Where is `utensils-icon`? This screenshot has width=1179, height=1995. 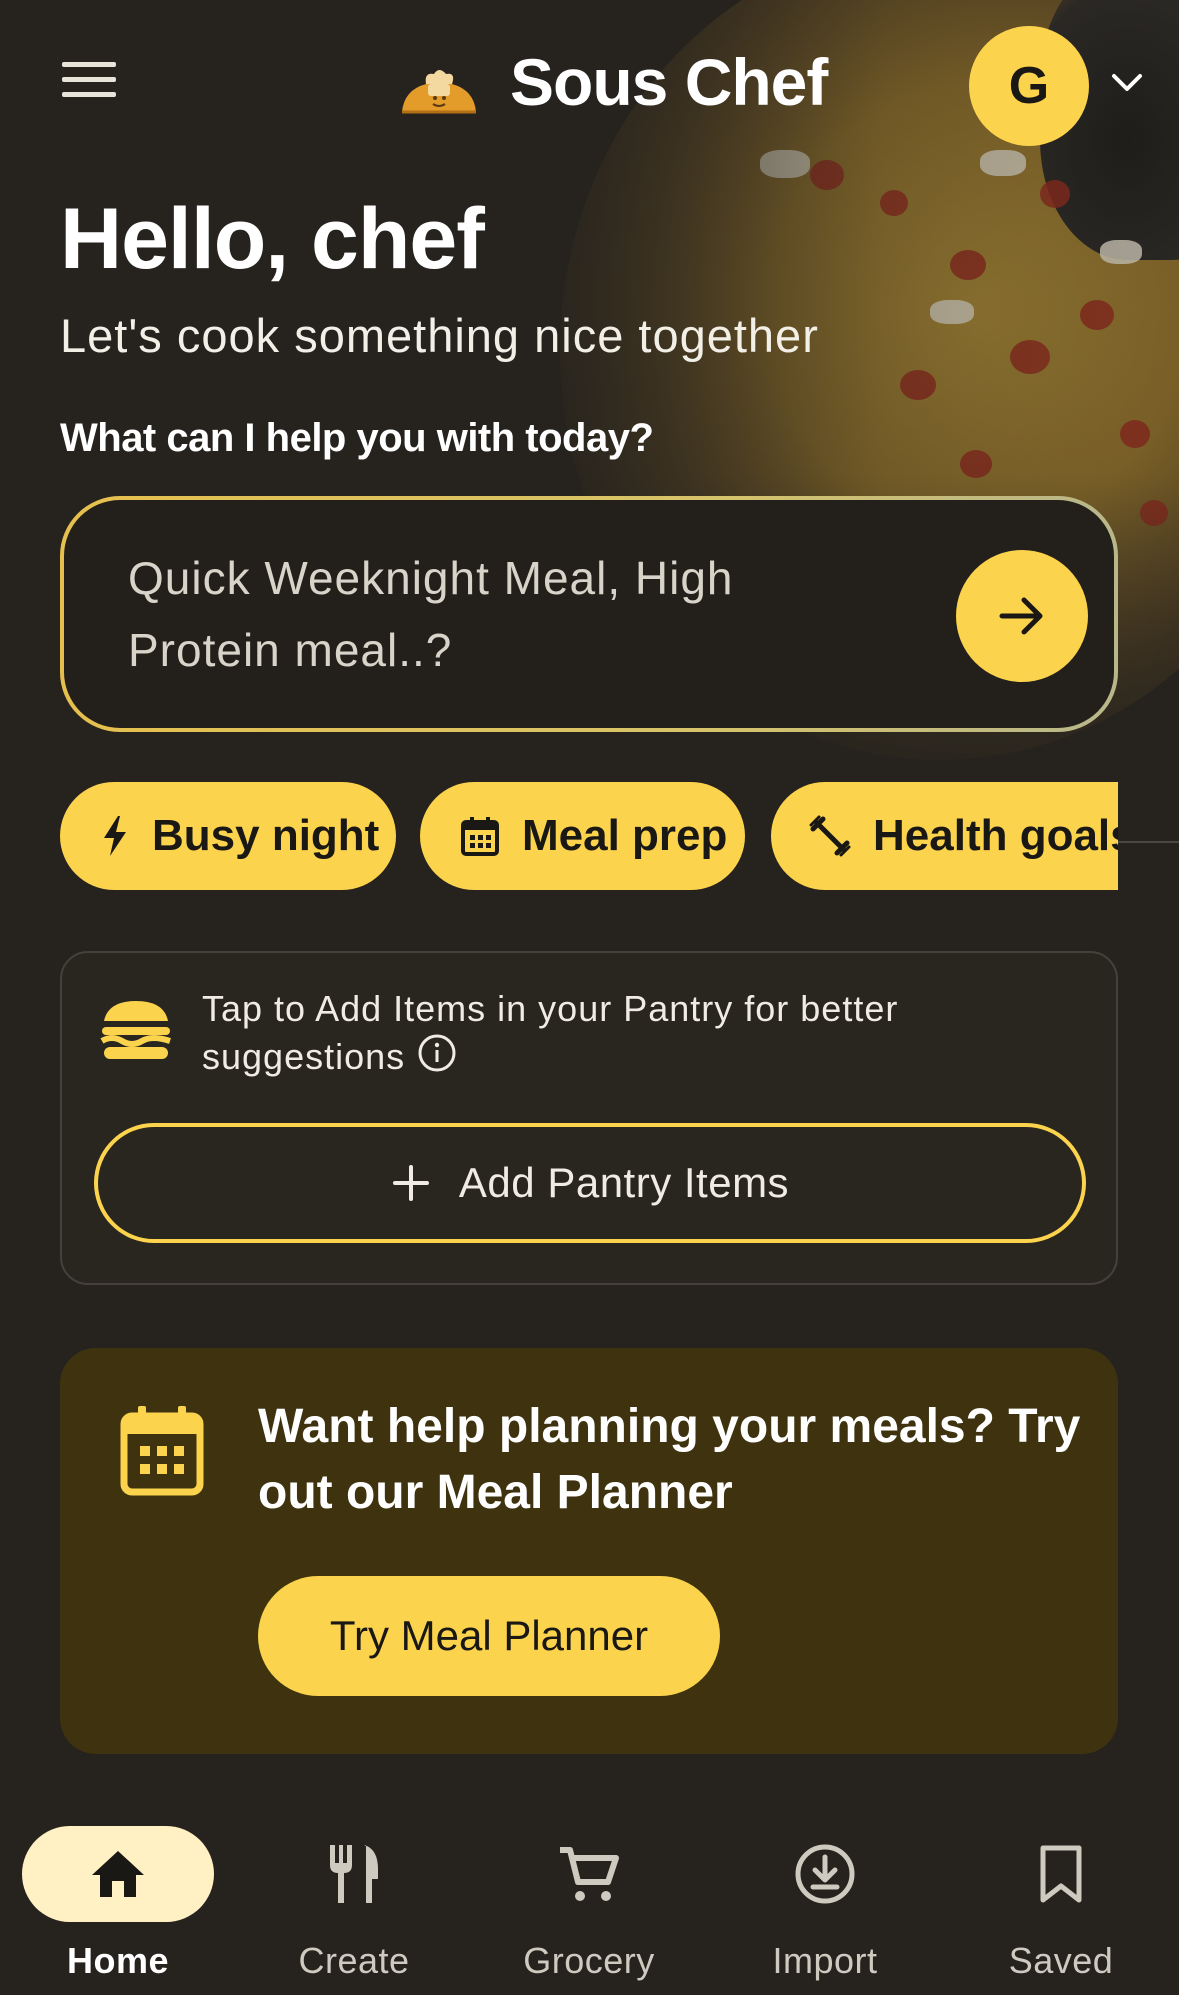 utensils-icon is located at coordinates (354, 1874).